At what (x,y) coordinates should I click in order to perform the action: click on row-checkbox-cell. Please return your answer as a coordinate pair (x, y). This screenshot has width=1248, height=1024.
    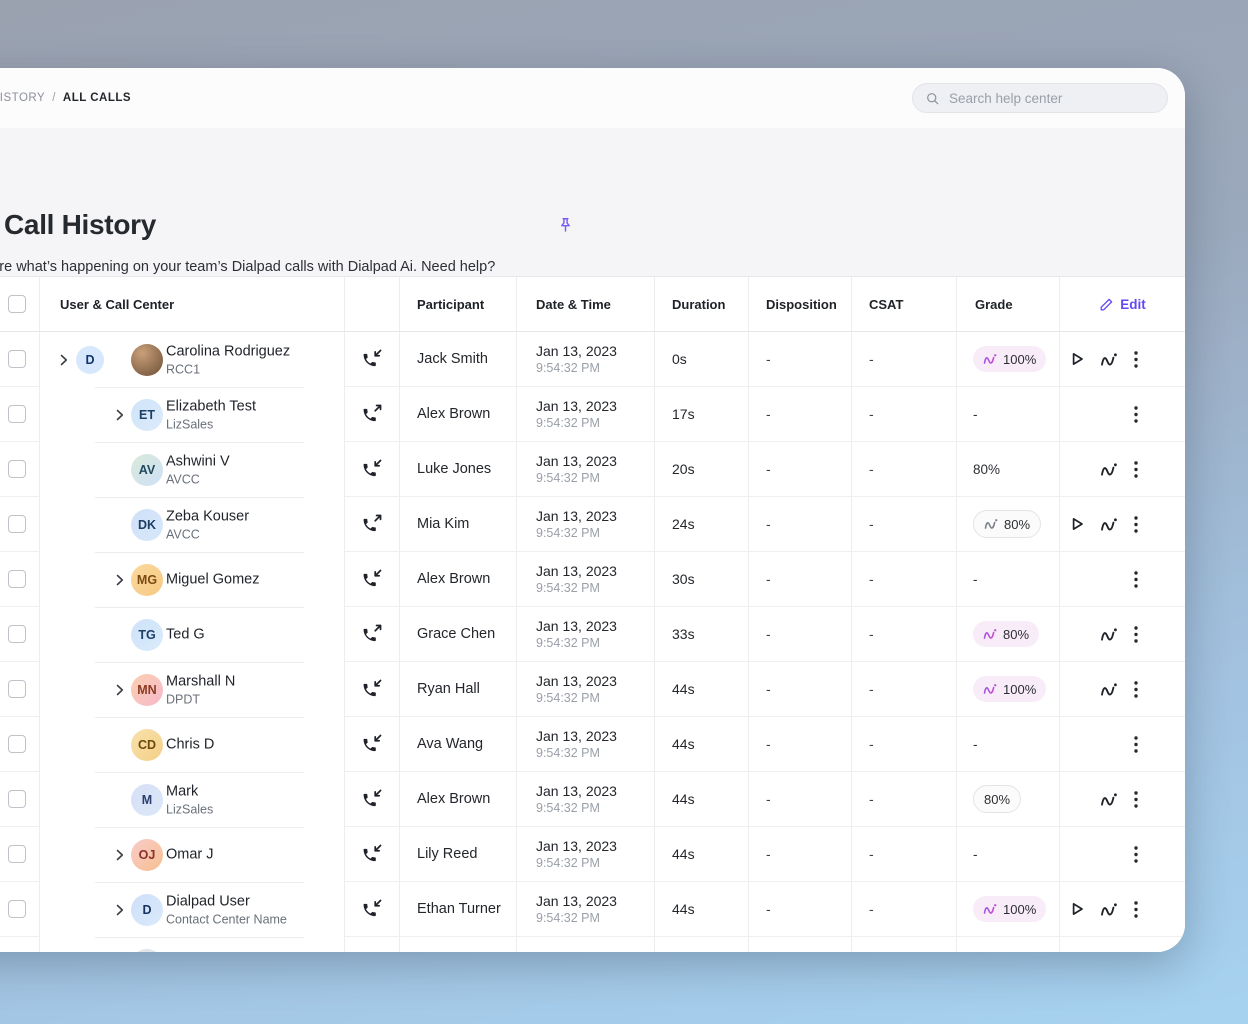
    Looking at the image, I should click on (20, 689).